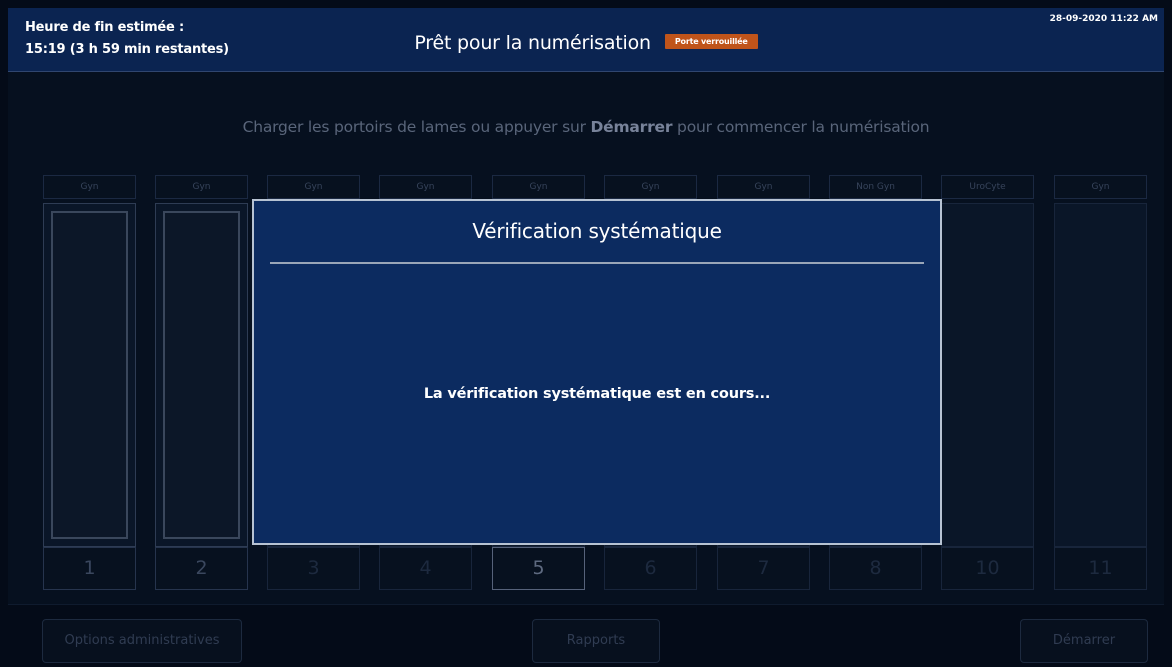  I want to click on instruction-text-after: pour commencer la numérisation, so click(801, 127).